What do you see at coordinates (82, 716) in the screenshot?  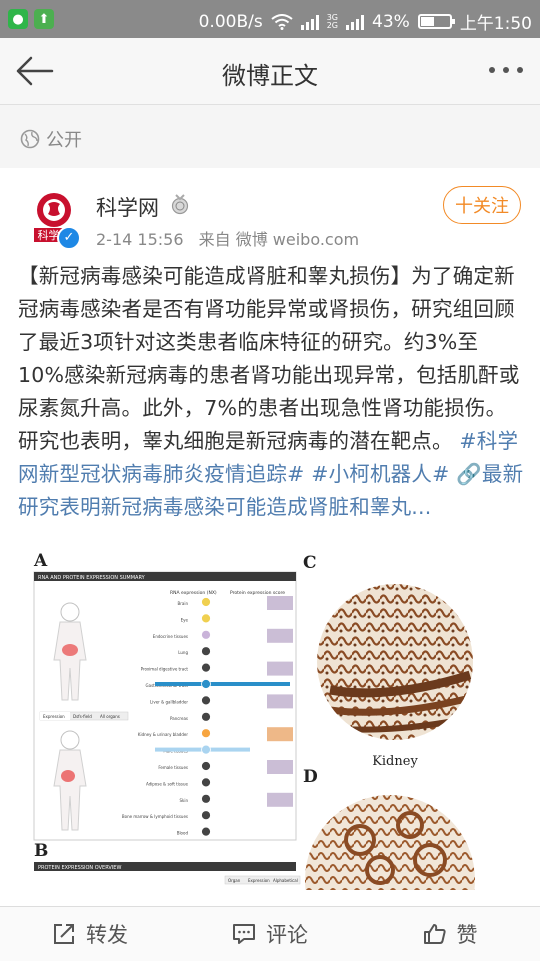 I see `tab-a-1: Dsfs-field` at bounding box center [82, 716].